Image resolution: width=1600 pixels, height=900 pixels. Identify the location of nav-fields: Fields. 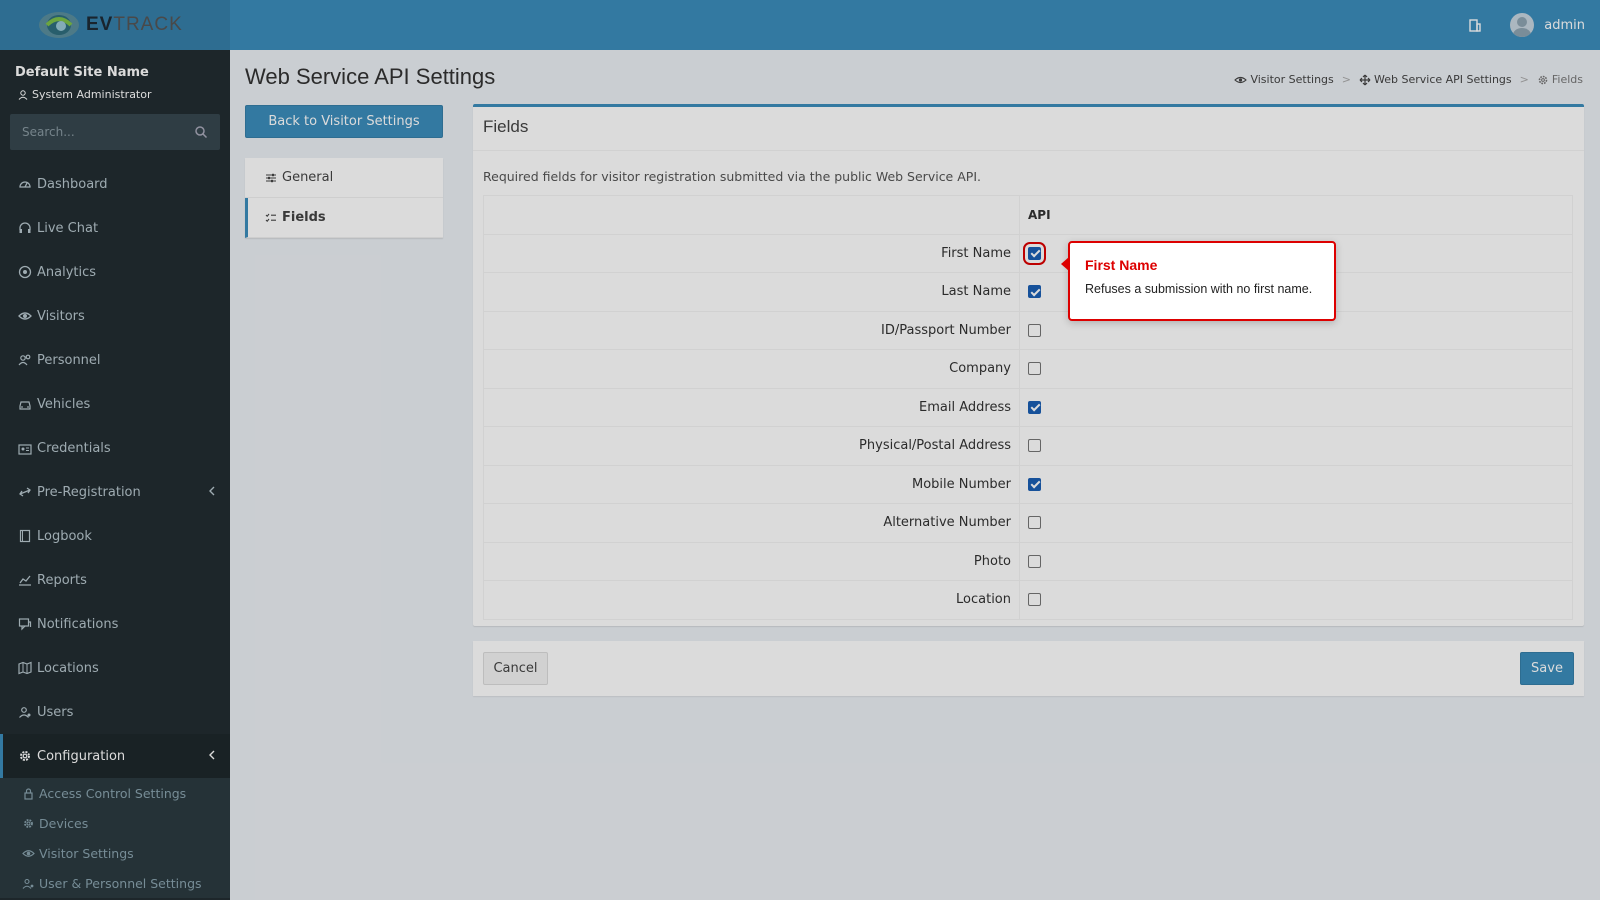
(344, 218).